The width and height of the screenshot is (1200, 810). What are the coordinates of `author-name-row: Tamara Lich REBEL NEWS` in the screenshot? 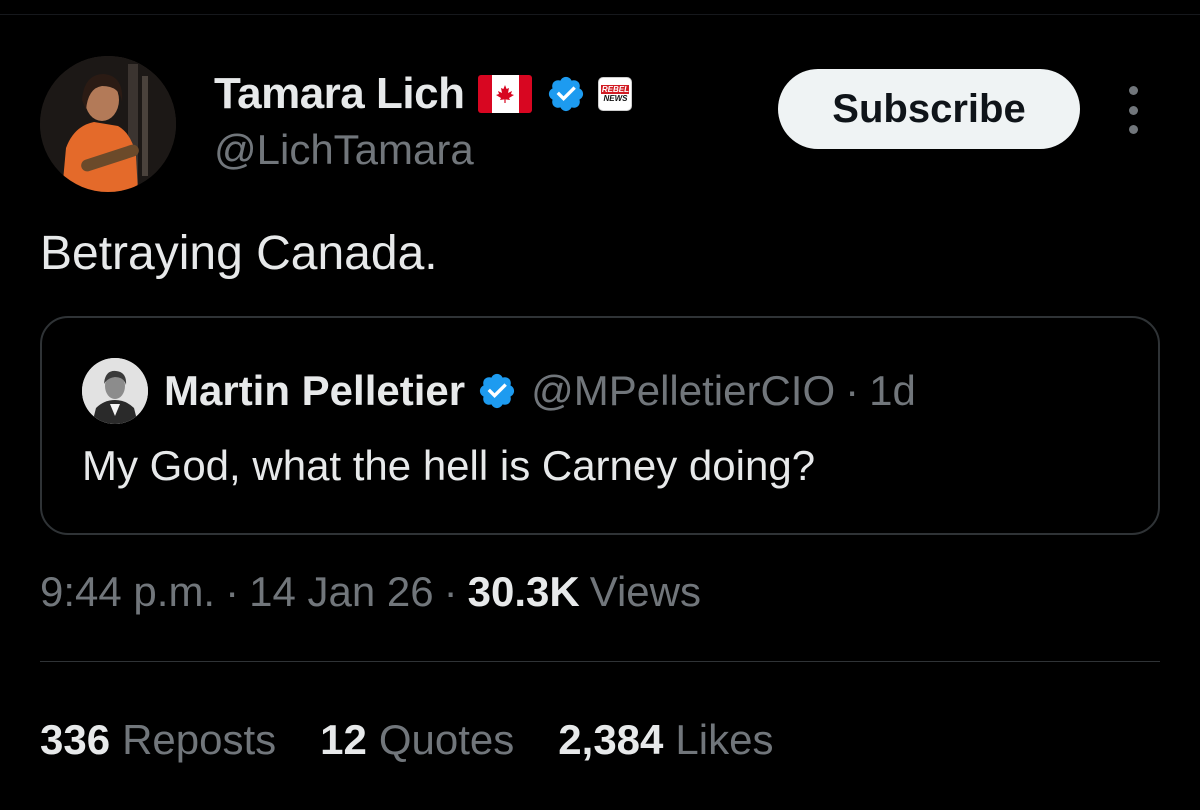 It's located at (423, 94).